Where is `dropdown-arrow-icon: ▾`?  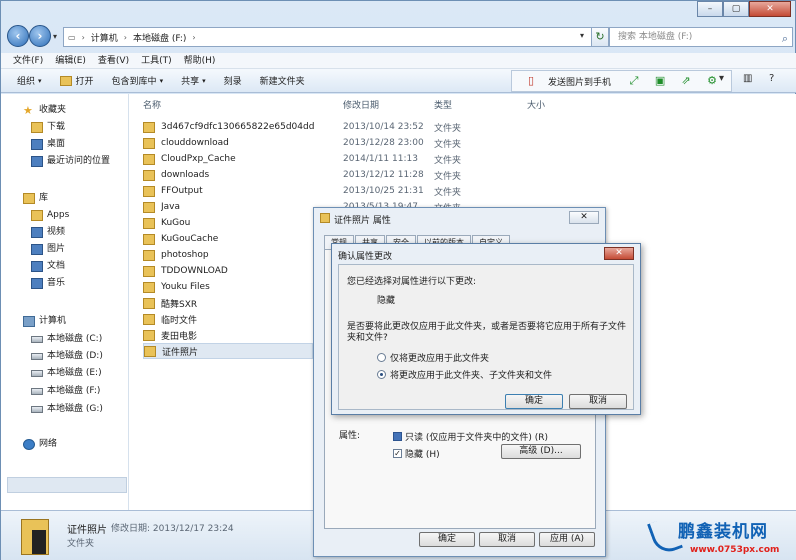 dropdown-arrow-icon: ▾ is located at coordinates (40, 80).